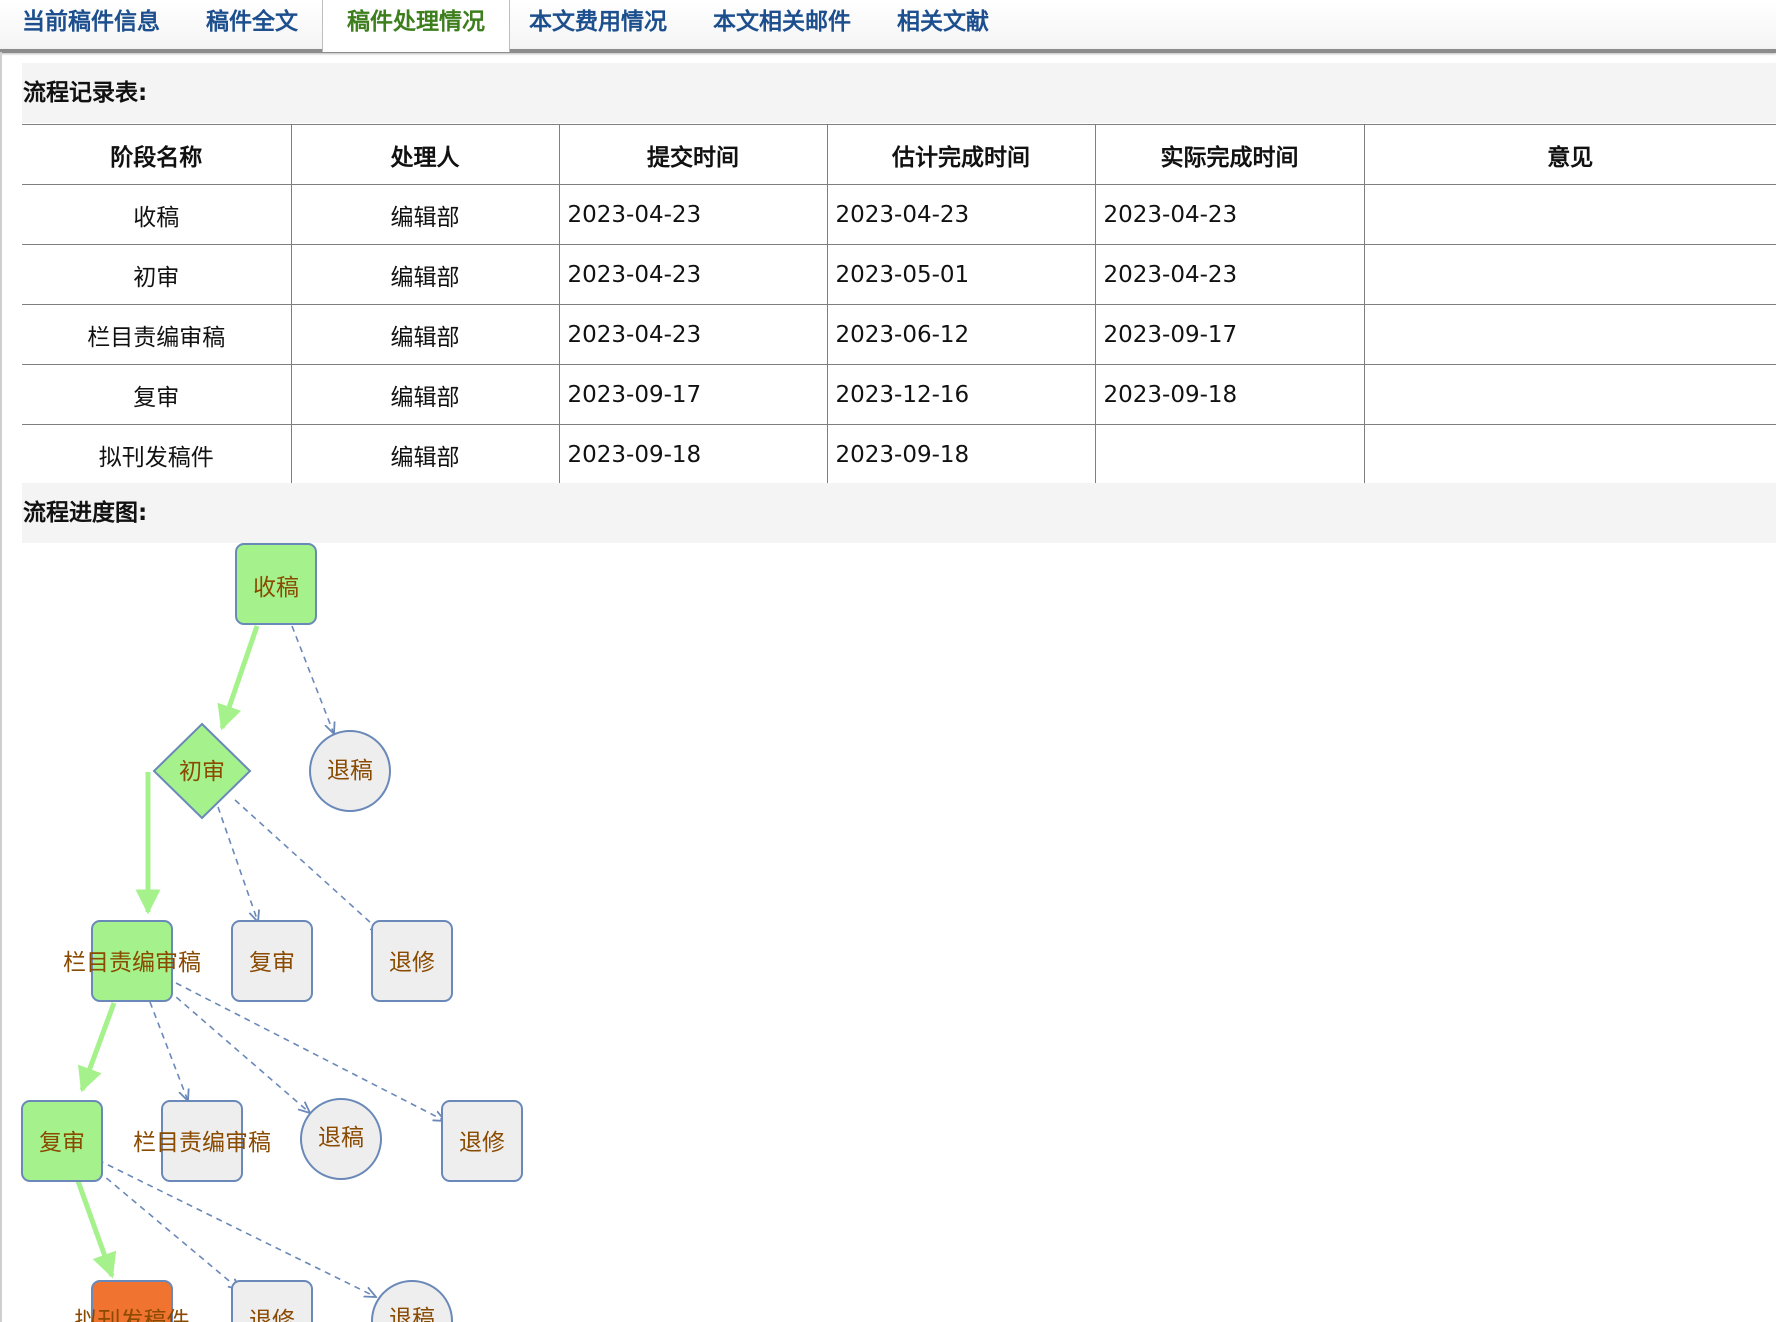  What do you see at coordinates (692, 154) in the screenshot?
I see `column-header-submitted: 提交时间` at bounding box center [692, 154].